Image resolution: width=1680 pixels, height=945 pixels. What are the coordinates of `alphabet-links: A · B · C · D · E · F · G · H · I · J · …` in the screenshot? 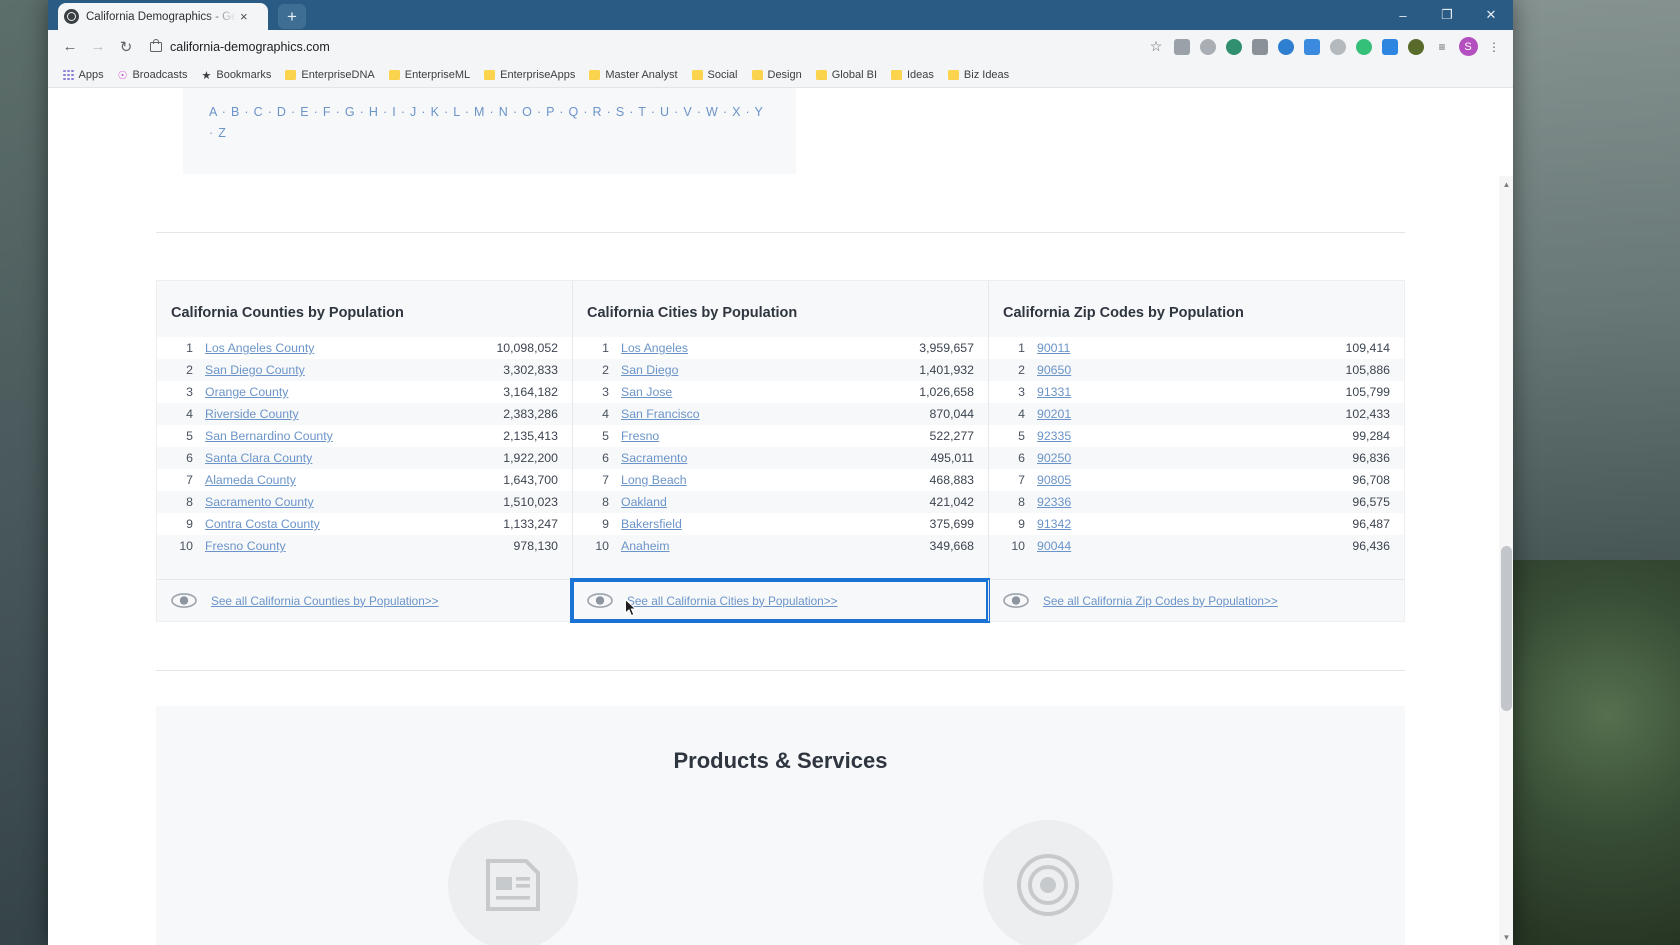 It's located at (489, 123).